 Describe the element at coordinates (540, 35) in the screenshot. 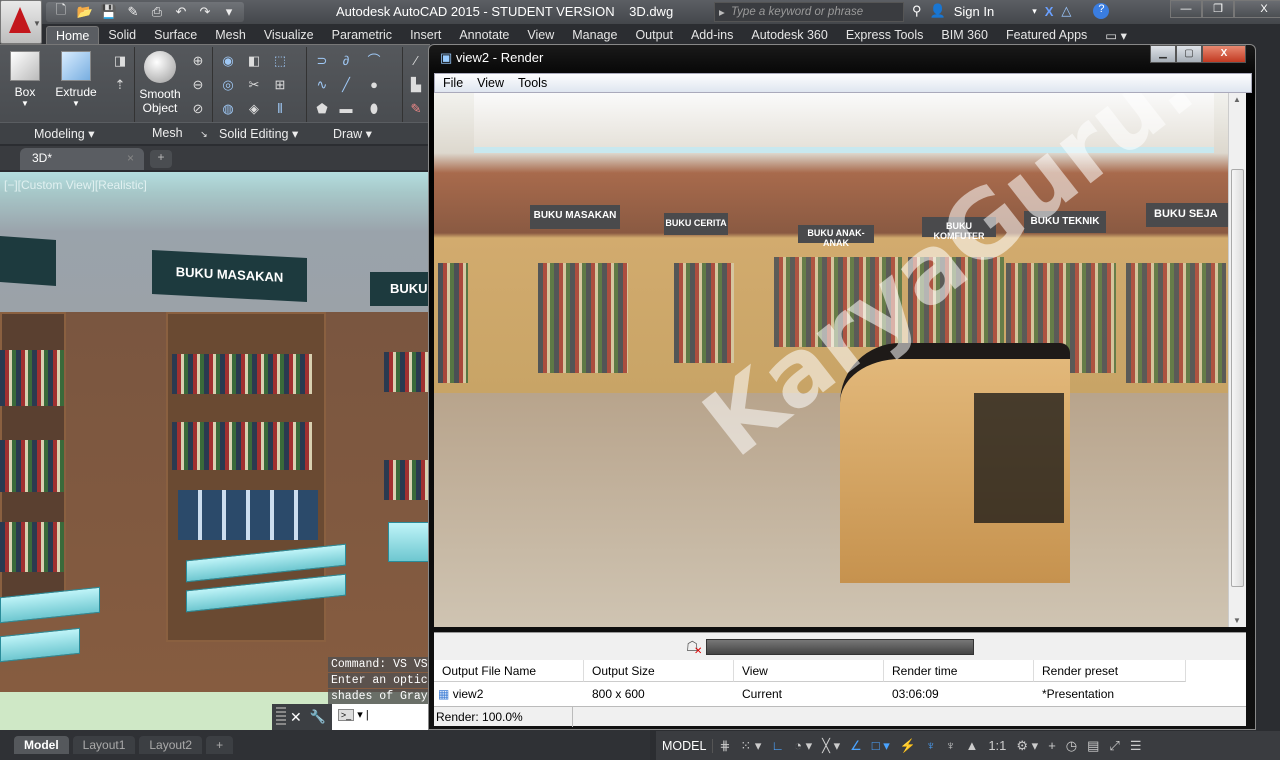

I see `tab-view: View` at that location.